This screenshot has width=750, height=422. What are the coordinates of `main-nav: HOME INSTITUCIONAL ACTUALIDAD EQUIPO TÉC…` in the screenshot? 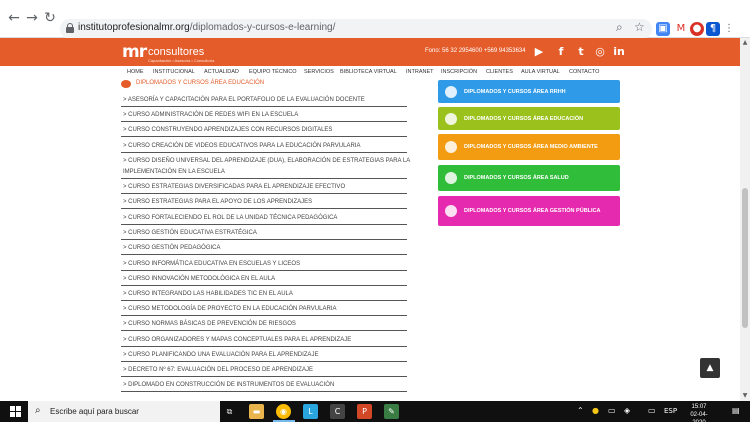 It's located at (370, 72).